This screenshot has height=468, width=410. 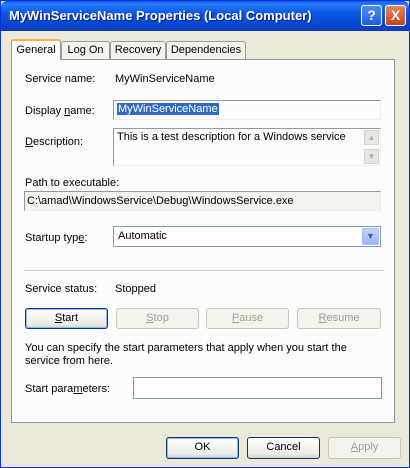 I want to click on startup-type-label: Startup type:, so click(x=56, y=238).